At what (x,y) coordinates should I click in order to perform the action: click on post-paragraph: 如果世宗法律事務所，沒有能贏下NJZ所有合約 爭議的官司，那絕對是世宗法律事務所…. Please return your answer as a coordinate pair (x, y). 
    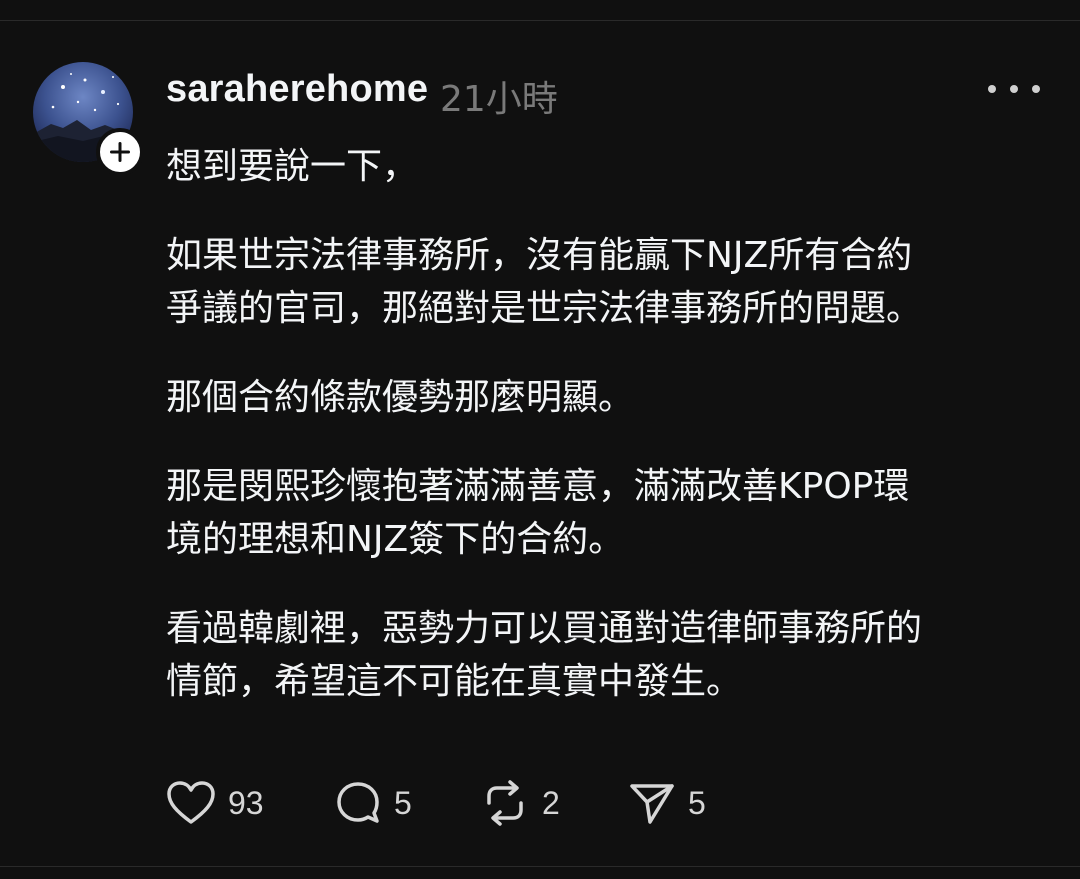
    Looking at the image, I should click on (544, 282).